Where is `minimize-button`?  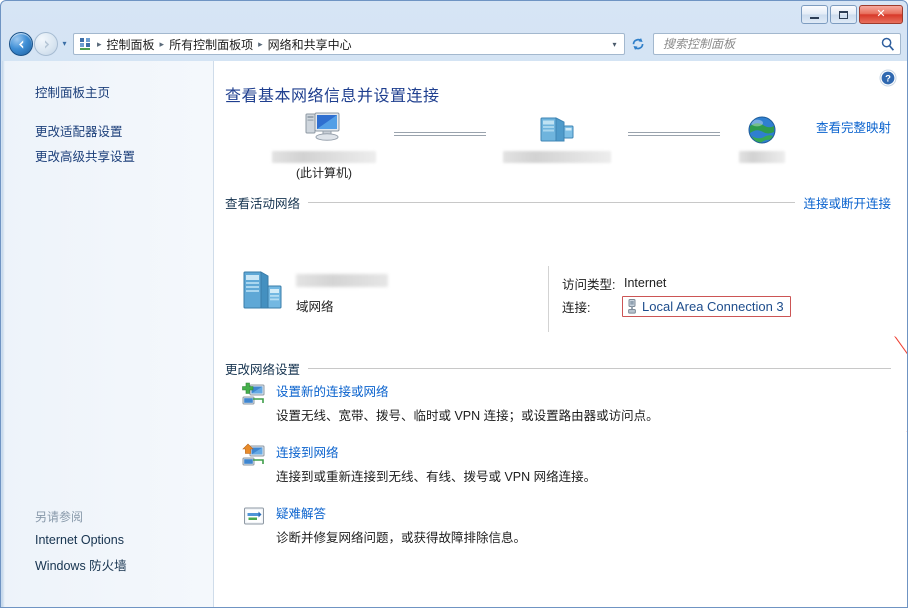
minimize-button is located at coordinates (814, 14).